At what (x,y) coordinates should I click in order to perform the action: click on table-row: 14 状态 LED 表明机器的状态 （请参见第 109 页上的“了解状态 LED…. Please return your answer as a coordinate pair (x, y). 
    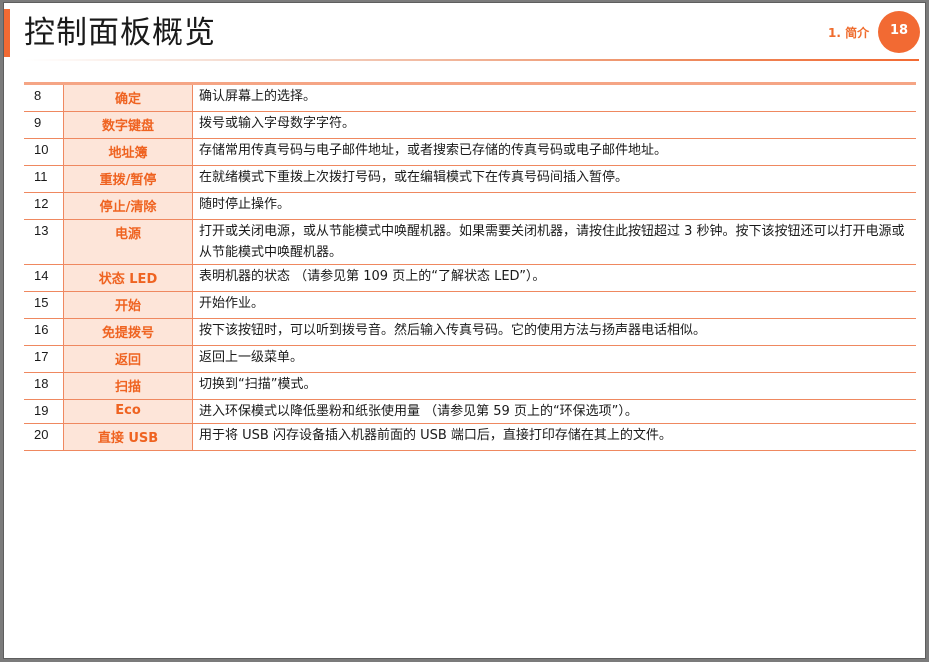
    Looking at the image, I should click on (470, 278).